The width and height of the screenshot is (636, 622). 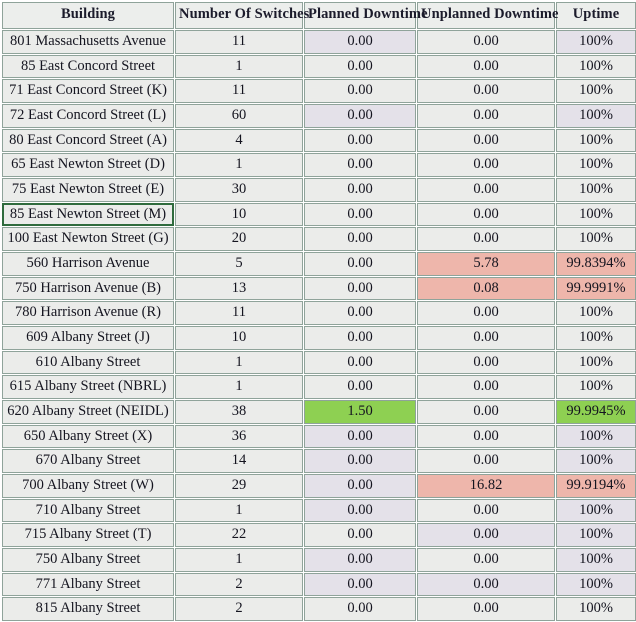 I want to click on cell-planned-downtime: 1.50, so click(x=360, y=412).